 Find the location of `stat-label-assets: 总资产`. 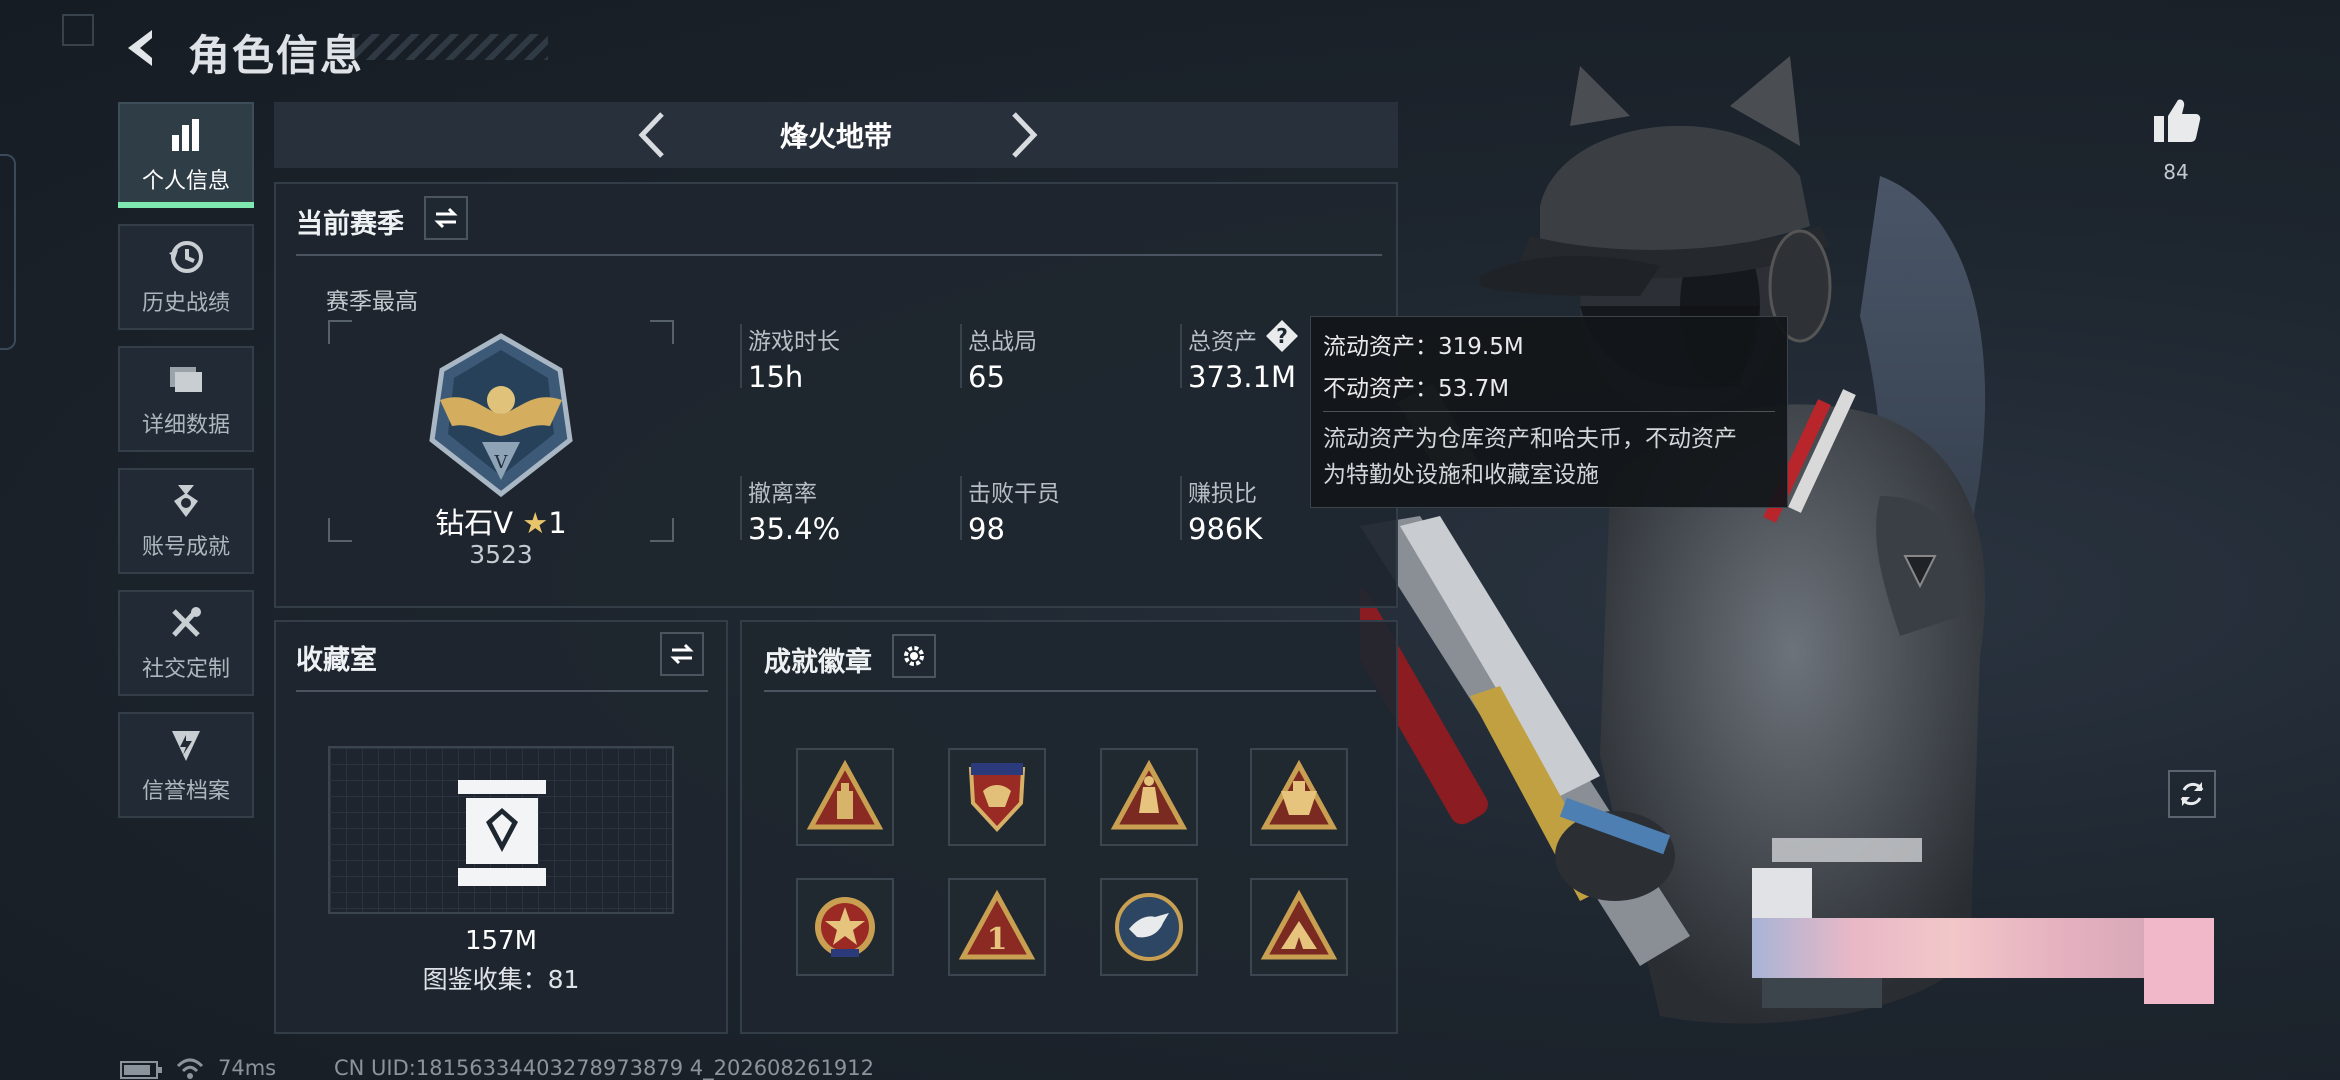

stat-label-assets: 总资产 is located at coordinates (1222, 342).